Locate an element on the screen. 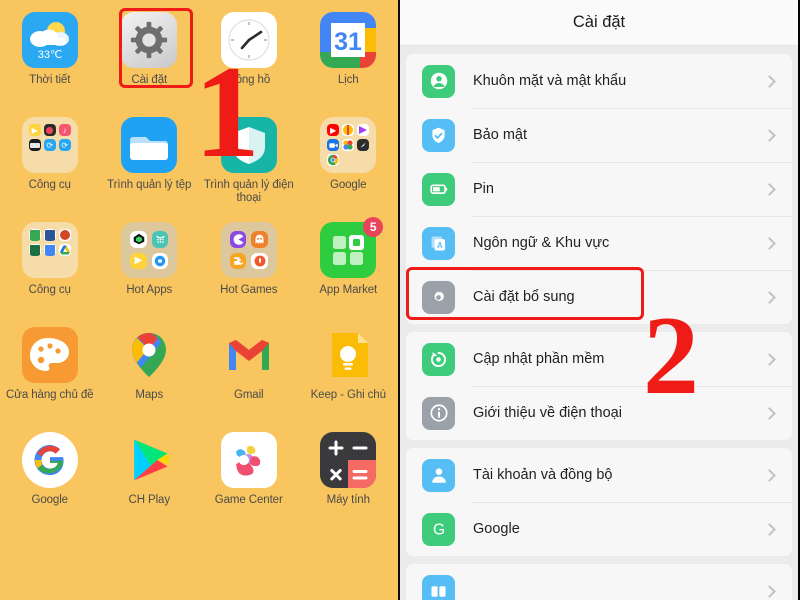 This screenshot has height=600, width=800. app-hot-apps: ▶ Hot Apps is located at coordinates (150, 267).